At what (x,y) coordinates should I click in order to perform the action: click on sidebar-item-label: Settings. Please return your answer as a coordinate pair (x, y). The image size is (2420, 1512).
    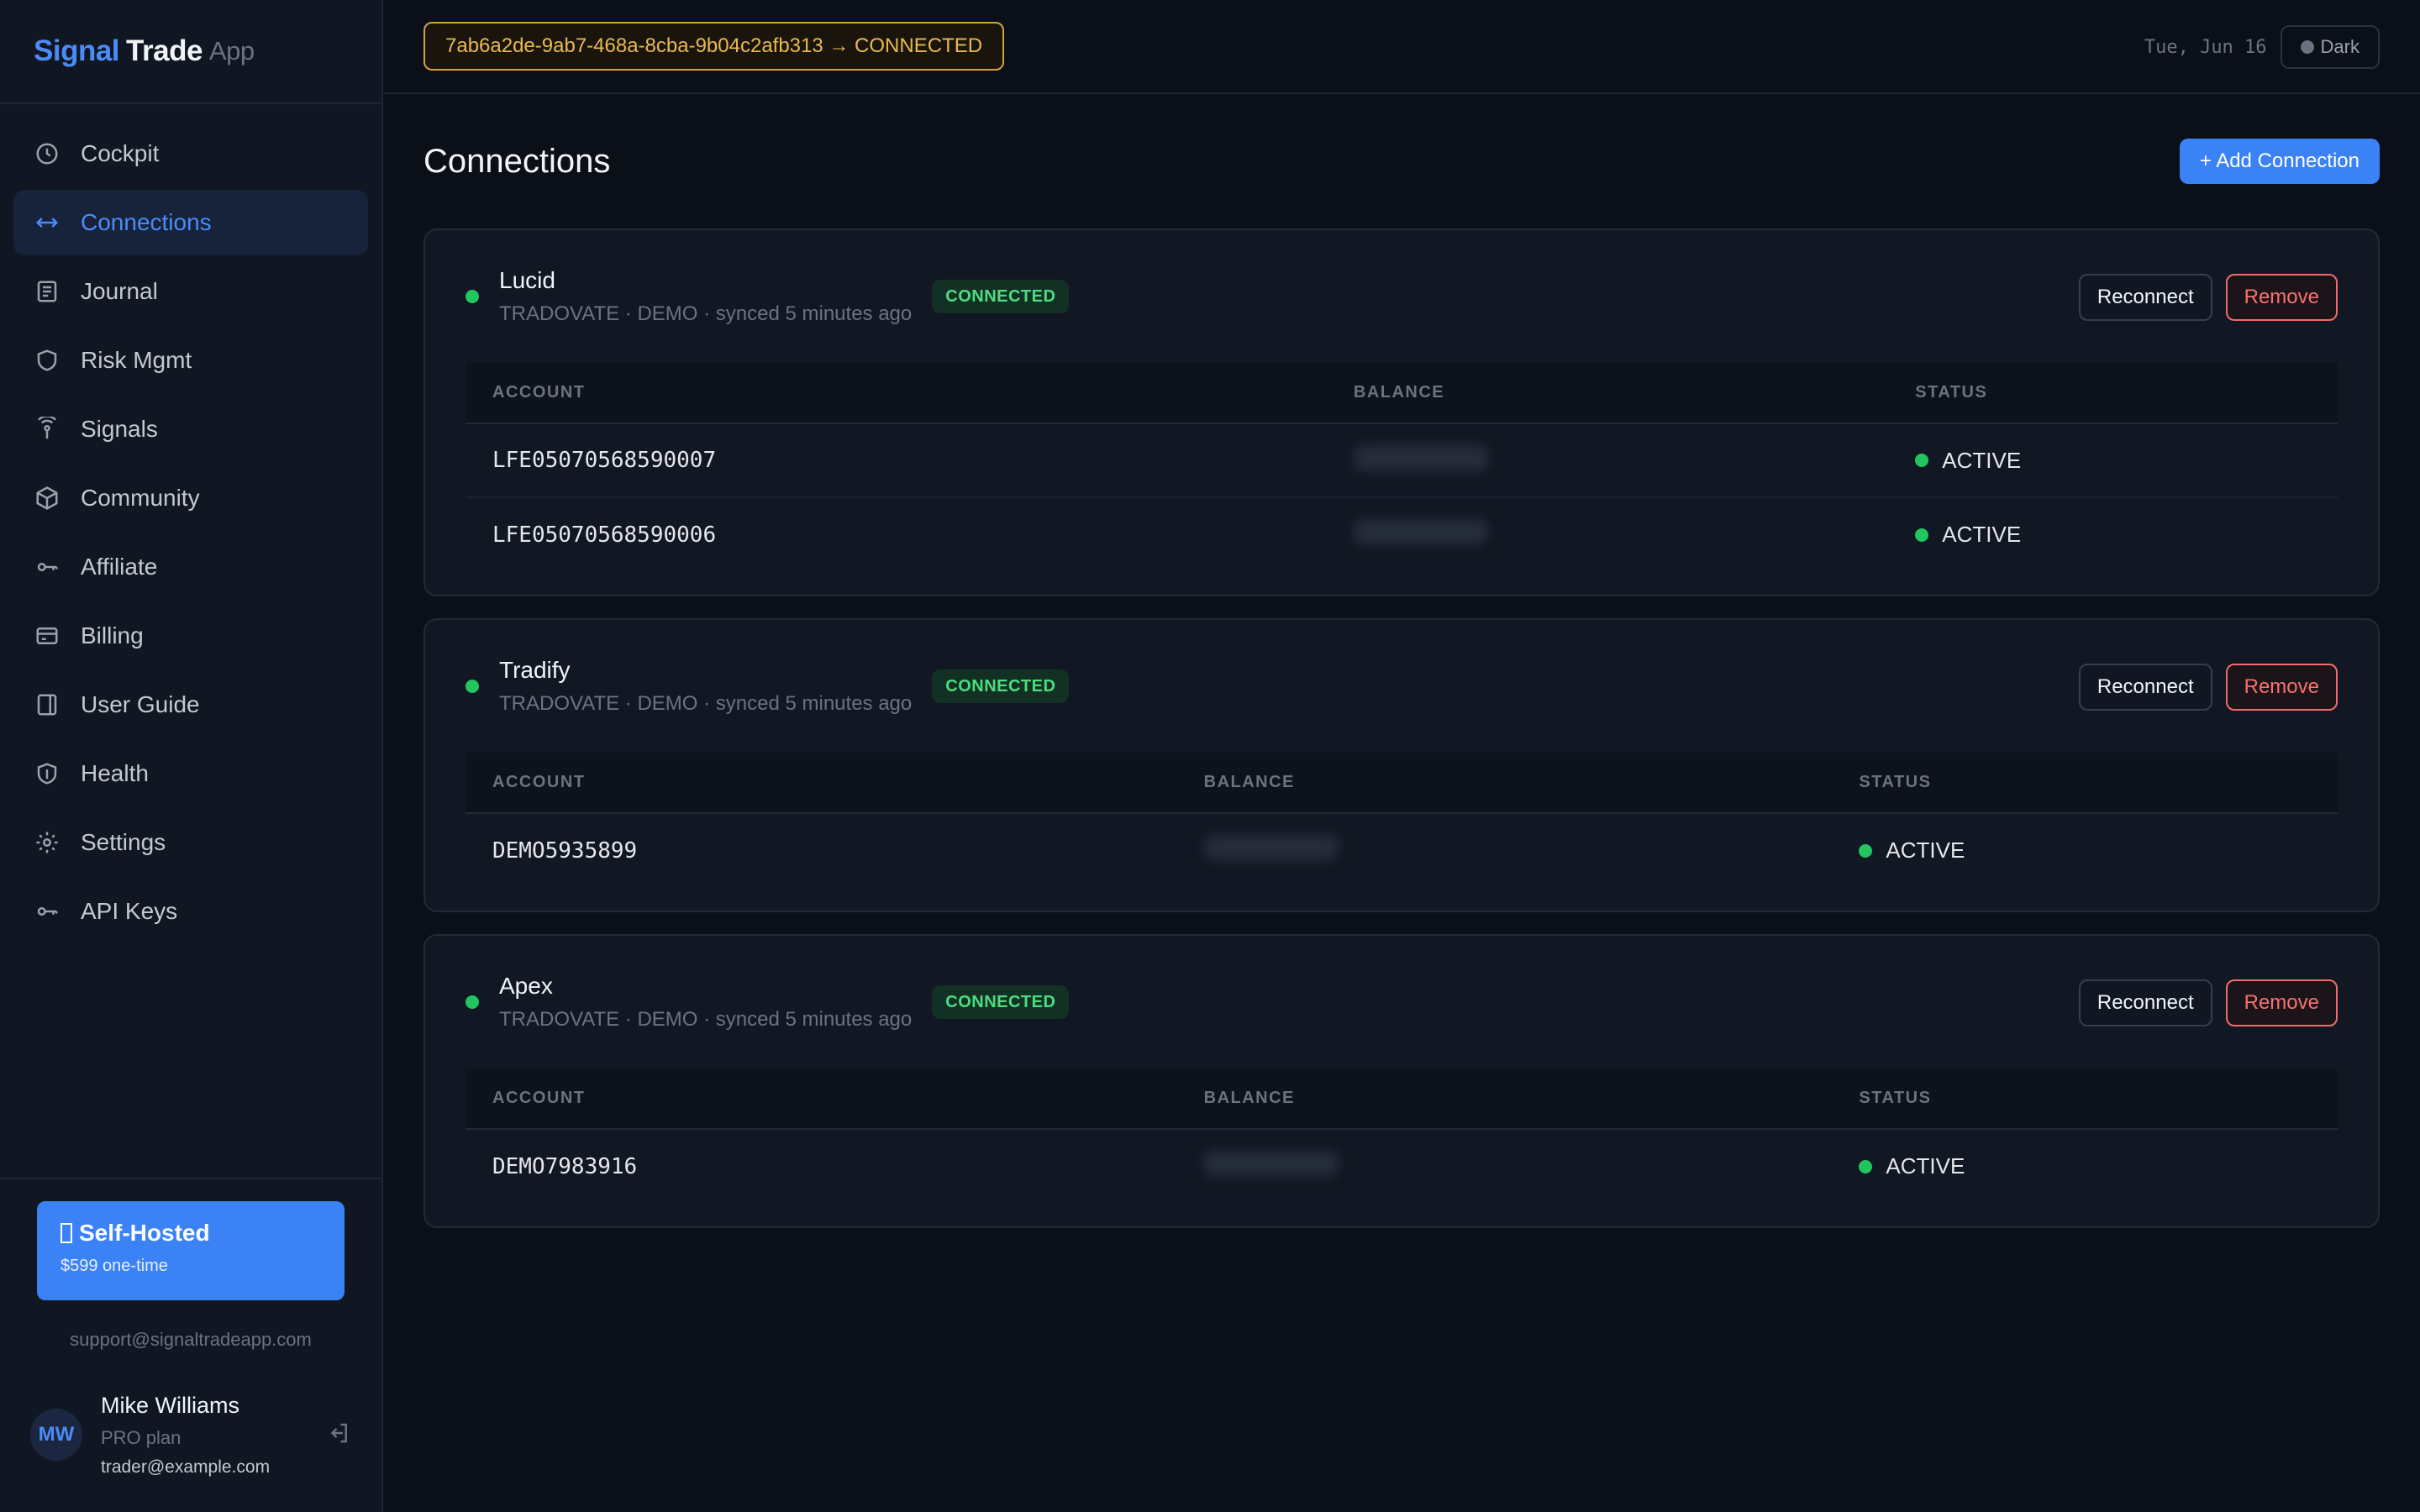
    Looking at the image, I should click on (124, 842).